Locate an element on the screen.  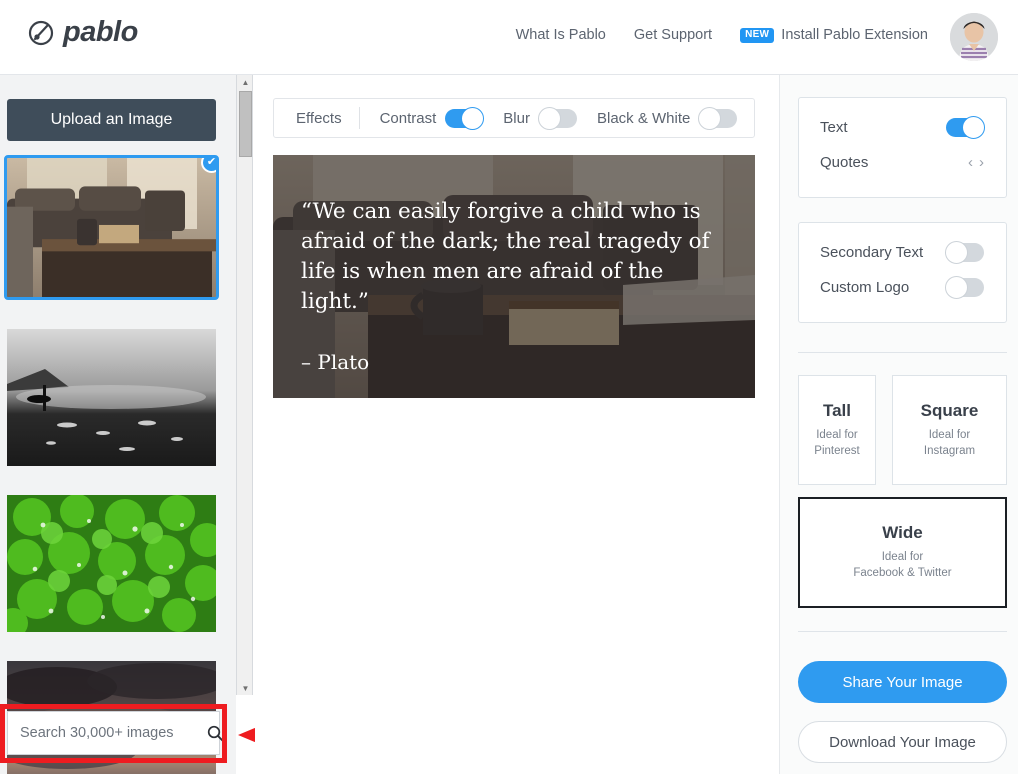
toggle-contrast is located at coordinates (465, 118).